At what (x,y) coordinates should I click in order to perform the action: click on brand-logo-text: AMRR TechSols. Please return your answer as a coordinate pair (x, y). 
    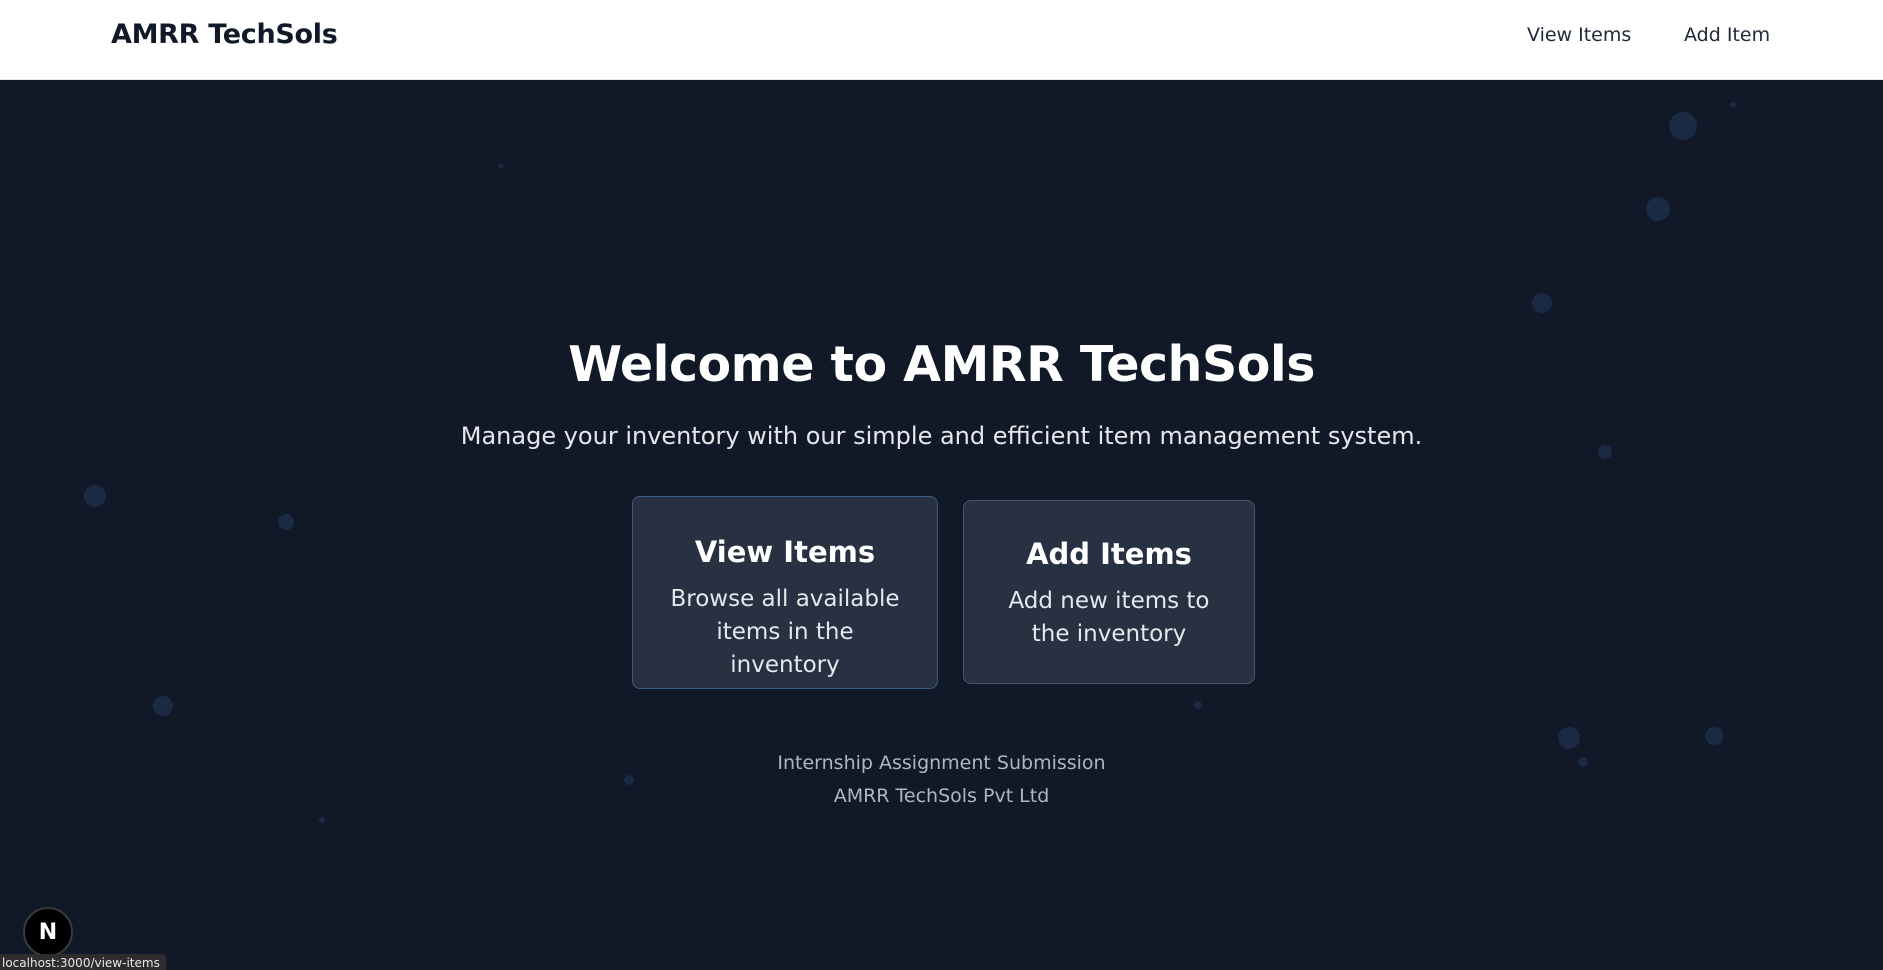
    Looking at the image, I should click on (224, 34).